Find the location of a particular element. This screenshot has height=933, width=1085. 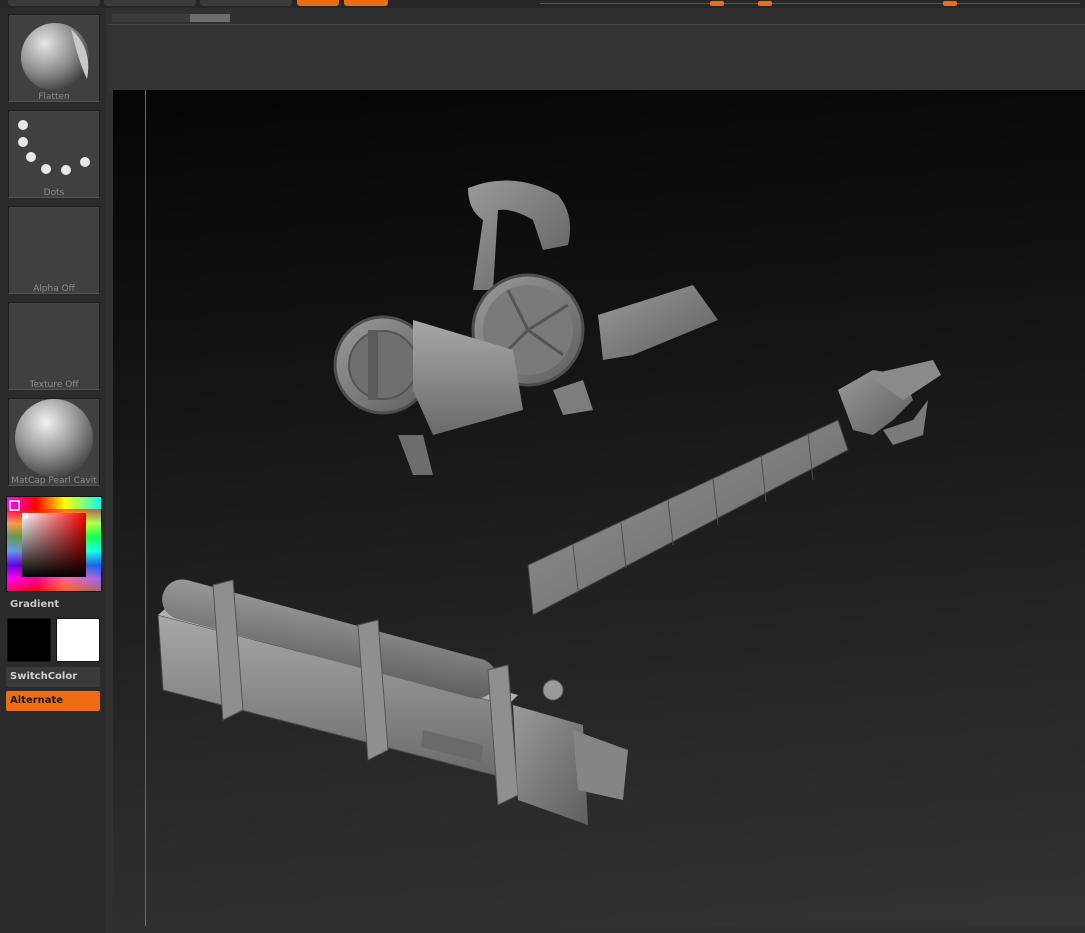

blade-model is located at coordinates (734, 488).